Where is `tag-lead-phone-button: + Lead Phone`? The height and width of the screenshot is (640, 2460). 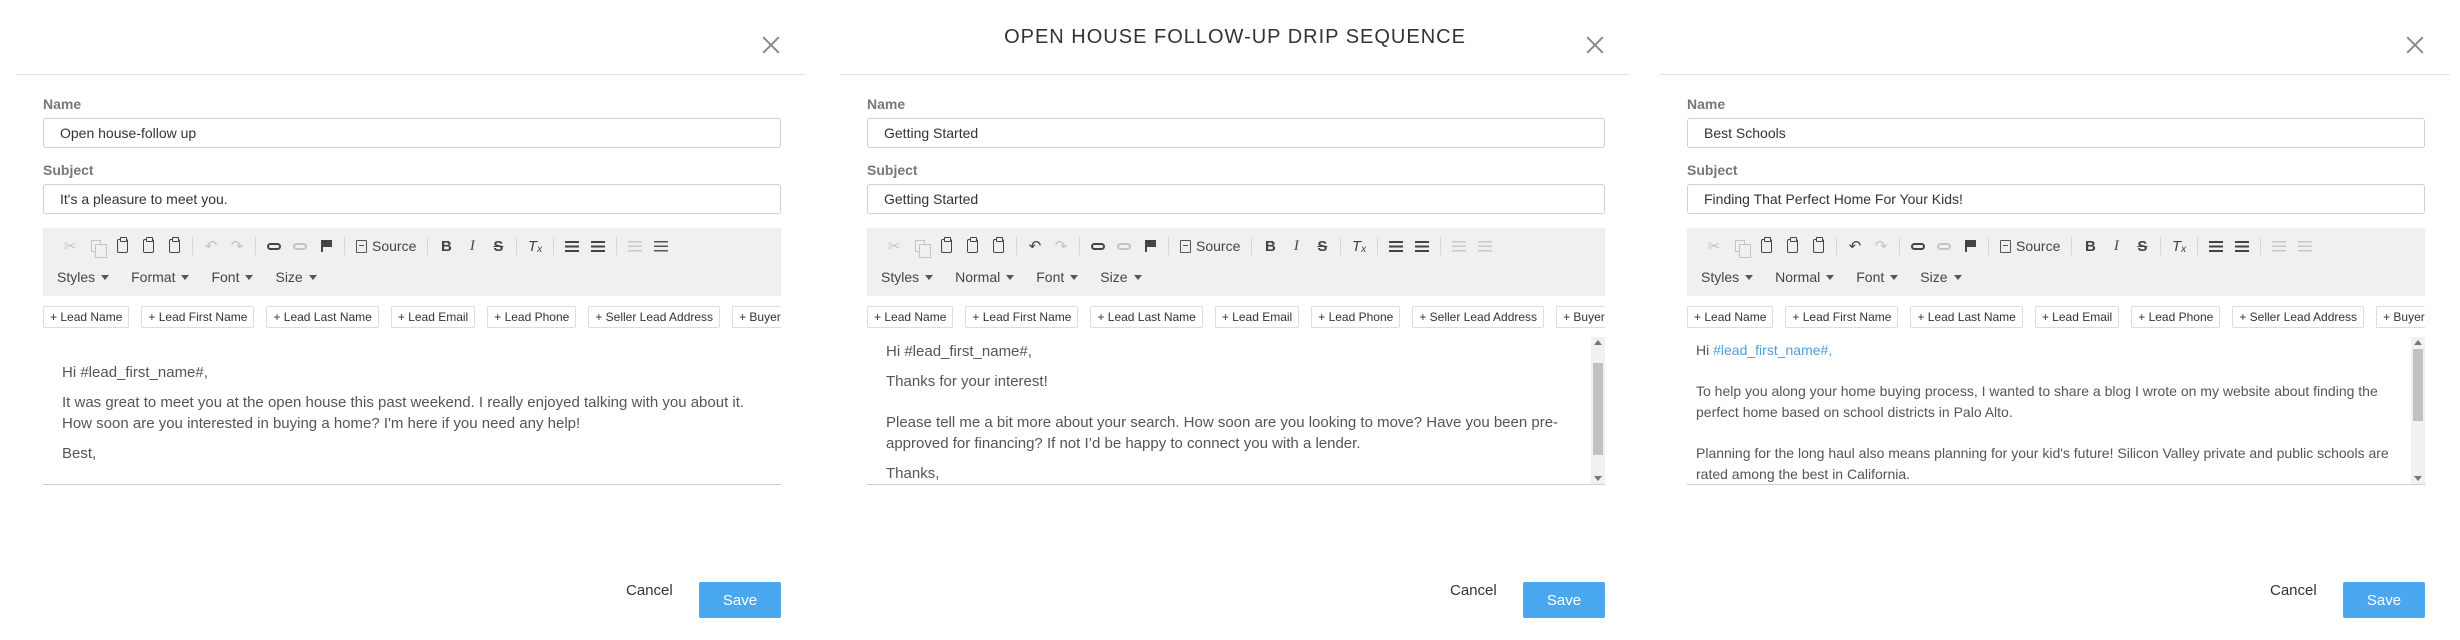
tag-lead-phone-button: + Lead Phone is located at coordinates (2176, 317).